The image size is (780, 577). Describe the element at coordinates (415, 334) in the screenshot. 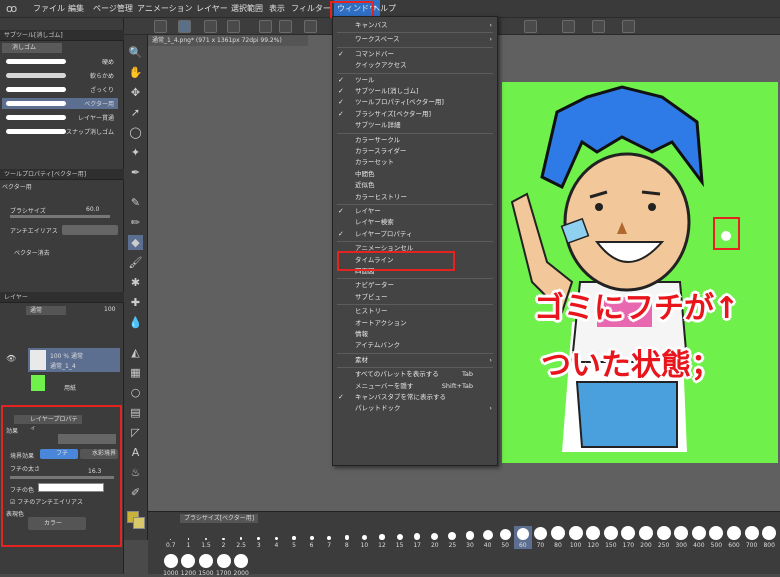

I see `window-menu-item: 情報` at that location.